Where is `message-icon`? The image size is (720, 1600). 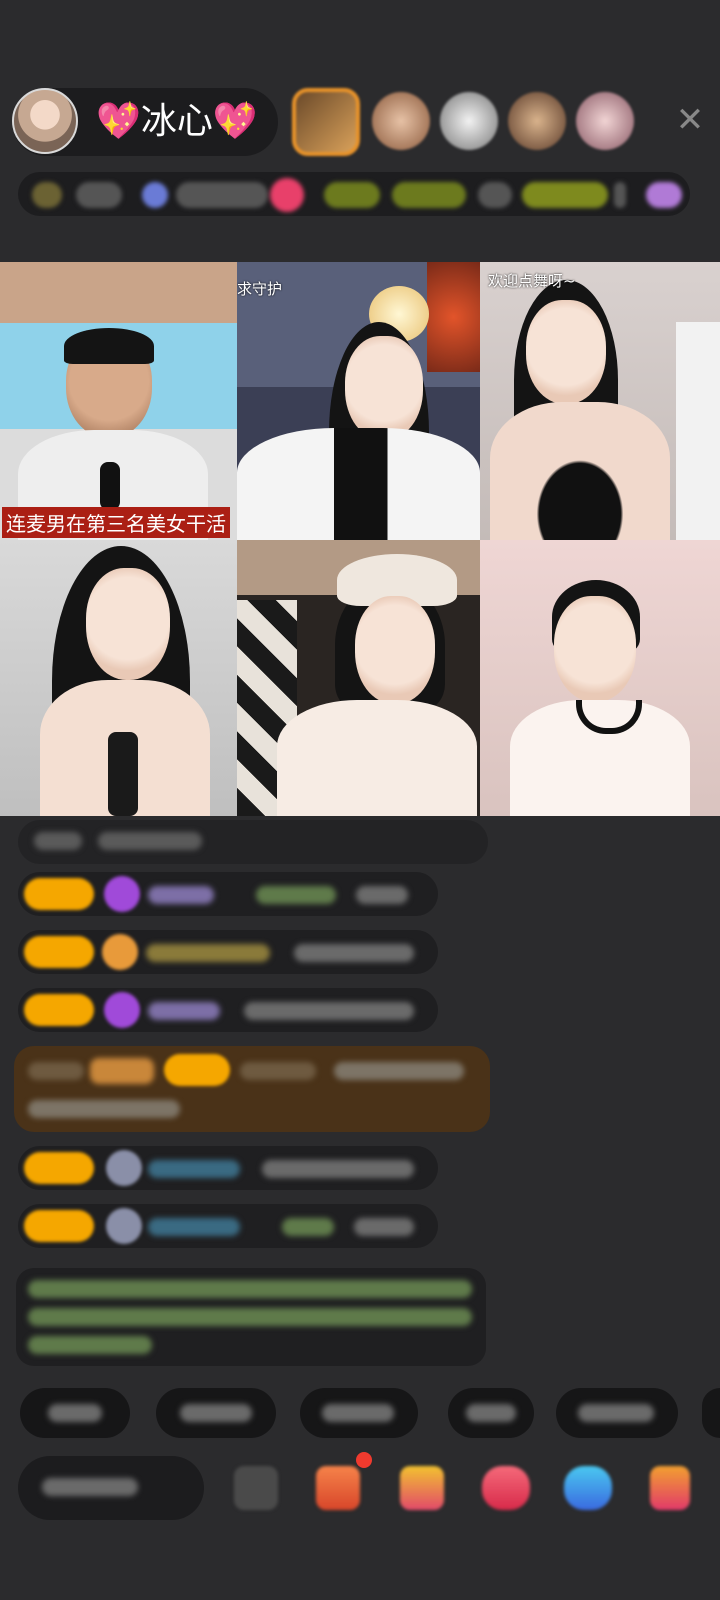
message-icon is located at coordinates (588, 1488).